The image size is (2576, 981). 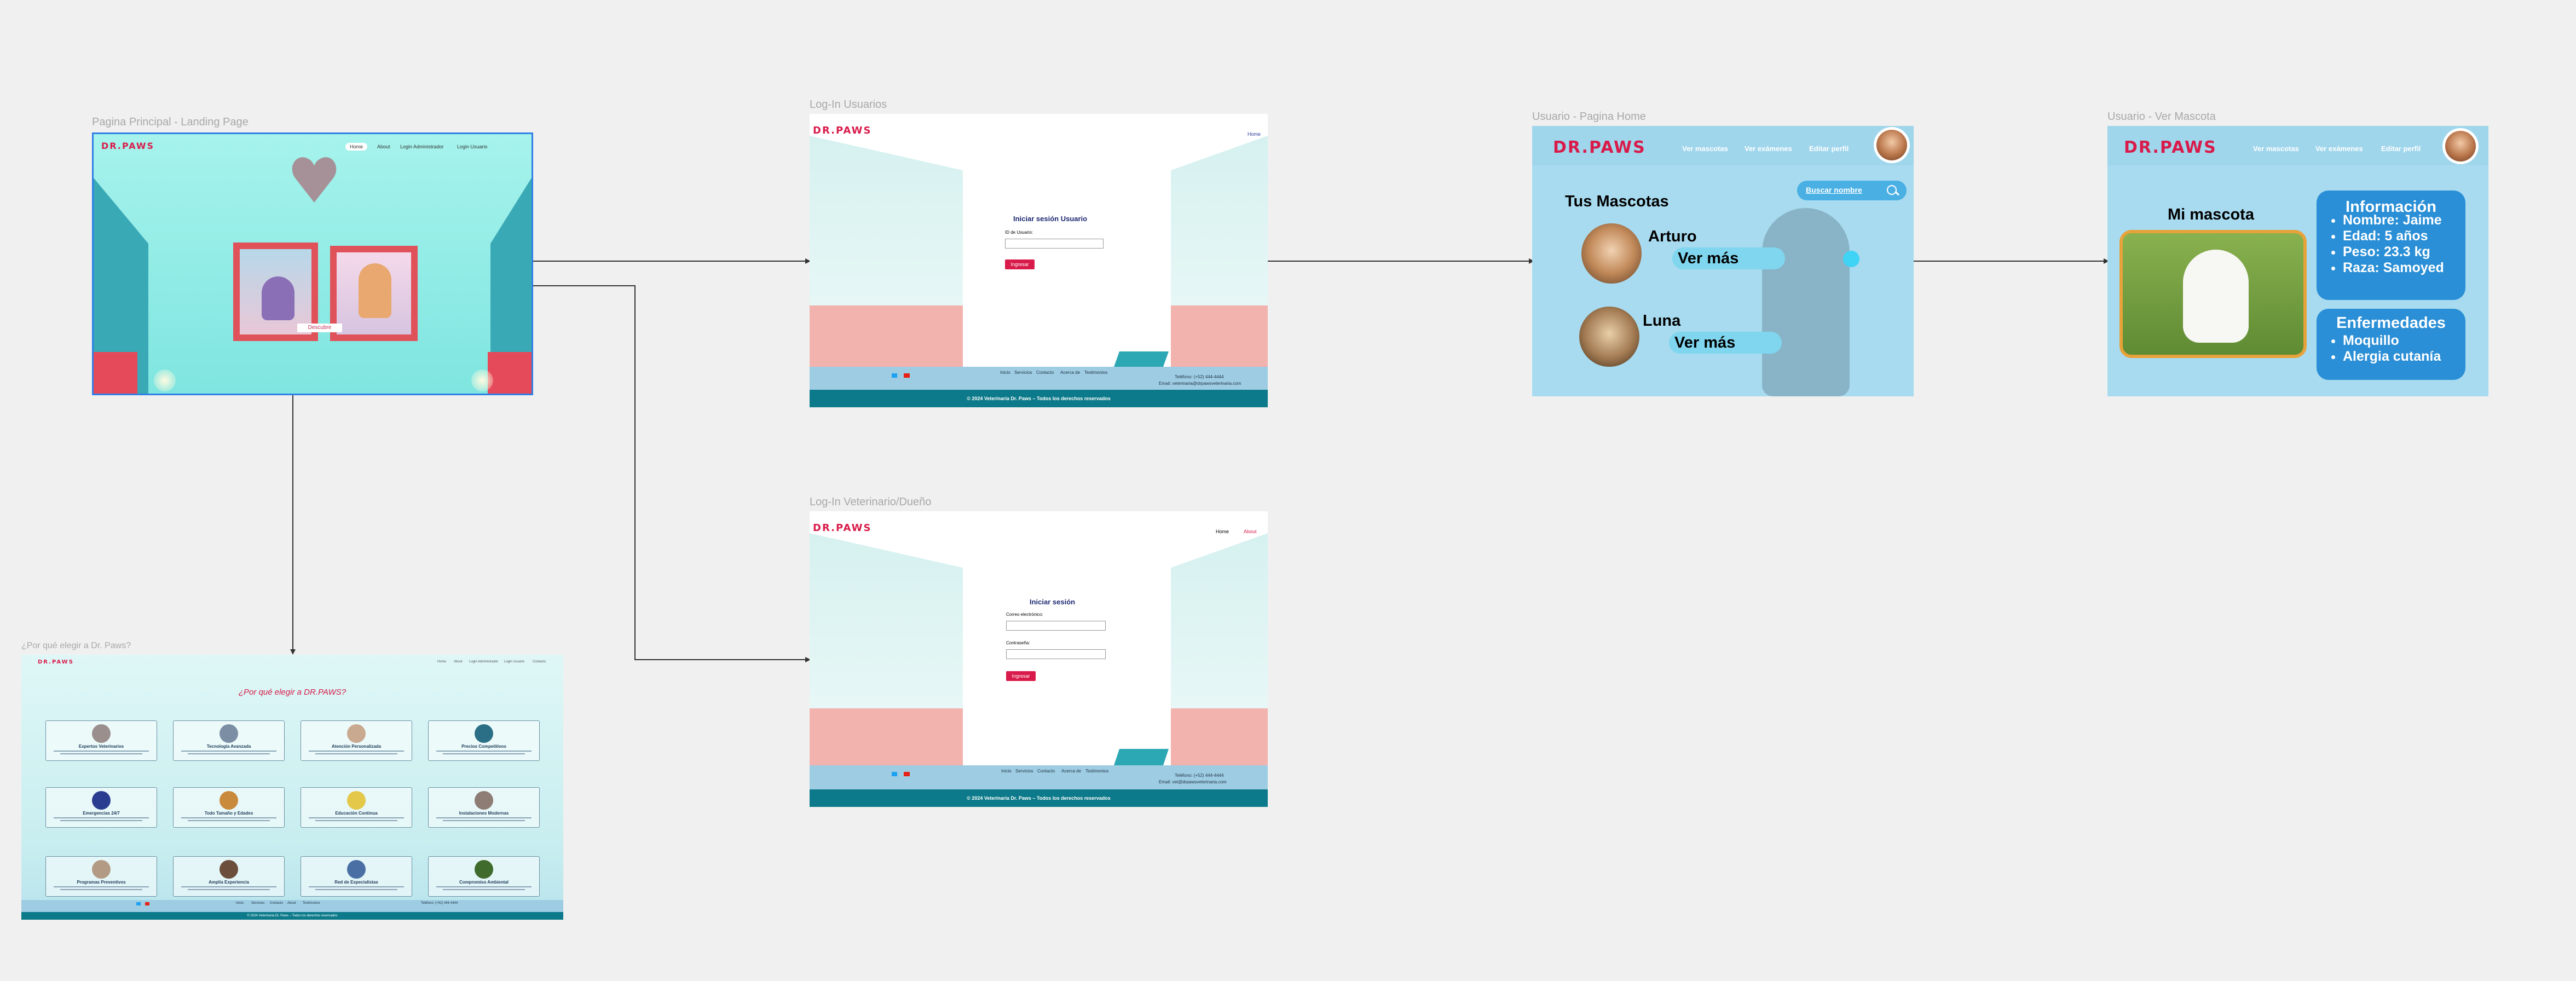 What do you see at coordinates (1054, 244) in the screenshot?
I see `user-id-input` at bounding box center [1054, 244].